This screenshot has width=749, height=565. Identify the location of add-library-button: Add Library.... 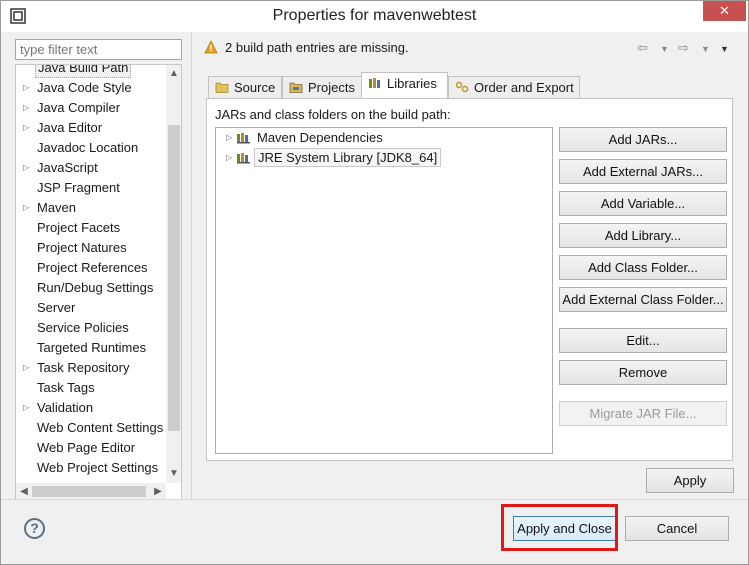
(643, 235).